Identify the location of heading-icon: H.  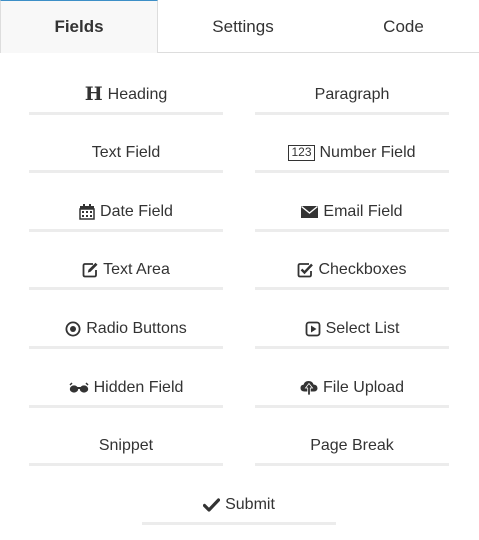
(93, 94).